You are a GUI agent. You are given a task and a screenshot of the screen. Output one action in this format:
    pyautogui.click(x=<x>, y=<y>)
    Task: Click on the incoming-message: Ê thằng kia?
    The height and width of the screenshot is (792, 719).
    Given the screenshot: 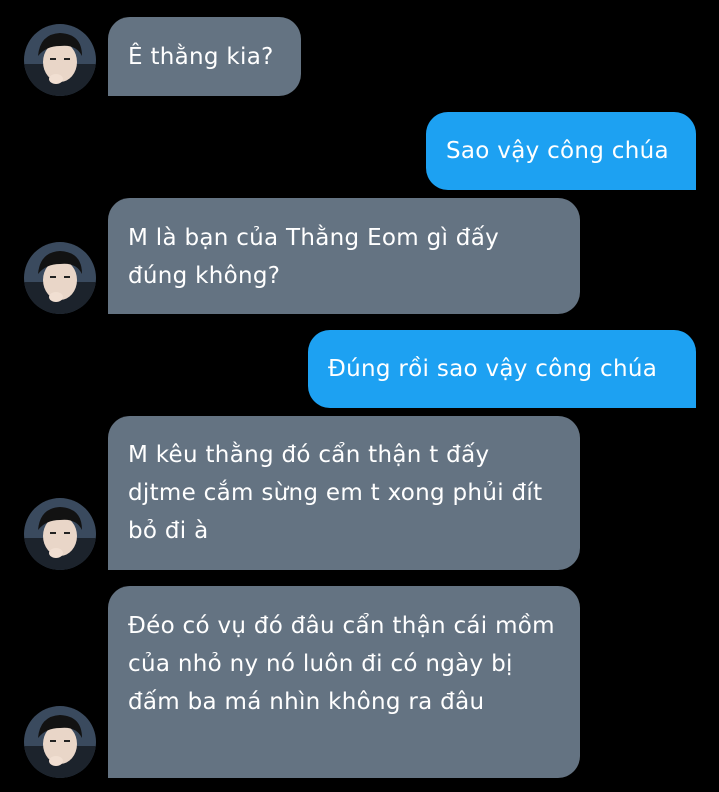 What is the action you would take?
    pyautogui.click(x=204, y=56)
    